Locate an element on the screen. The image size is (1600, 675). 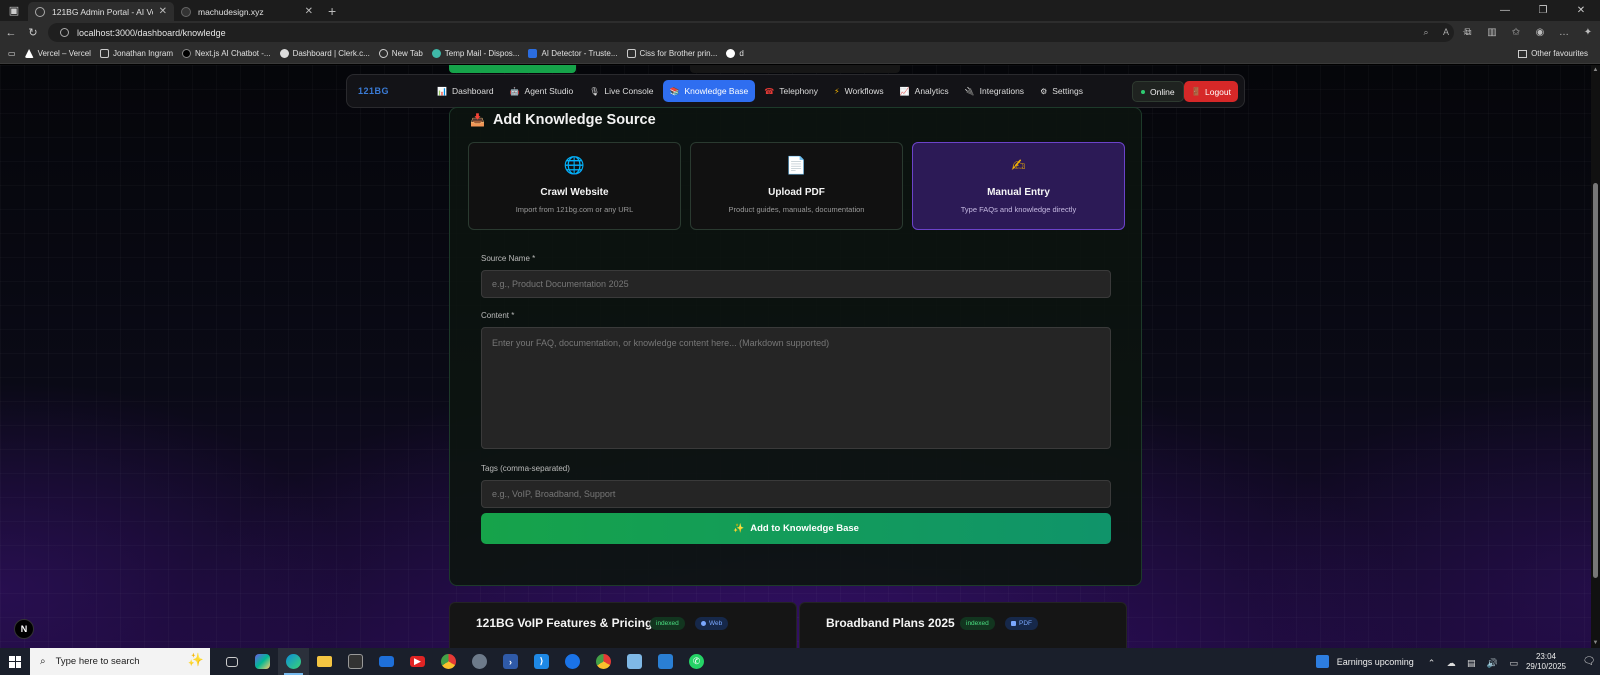
notes-app-icon is located at coordinates (634, 661).